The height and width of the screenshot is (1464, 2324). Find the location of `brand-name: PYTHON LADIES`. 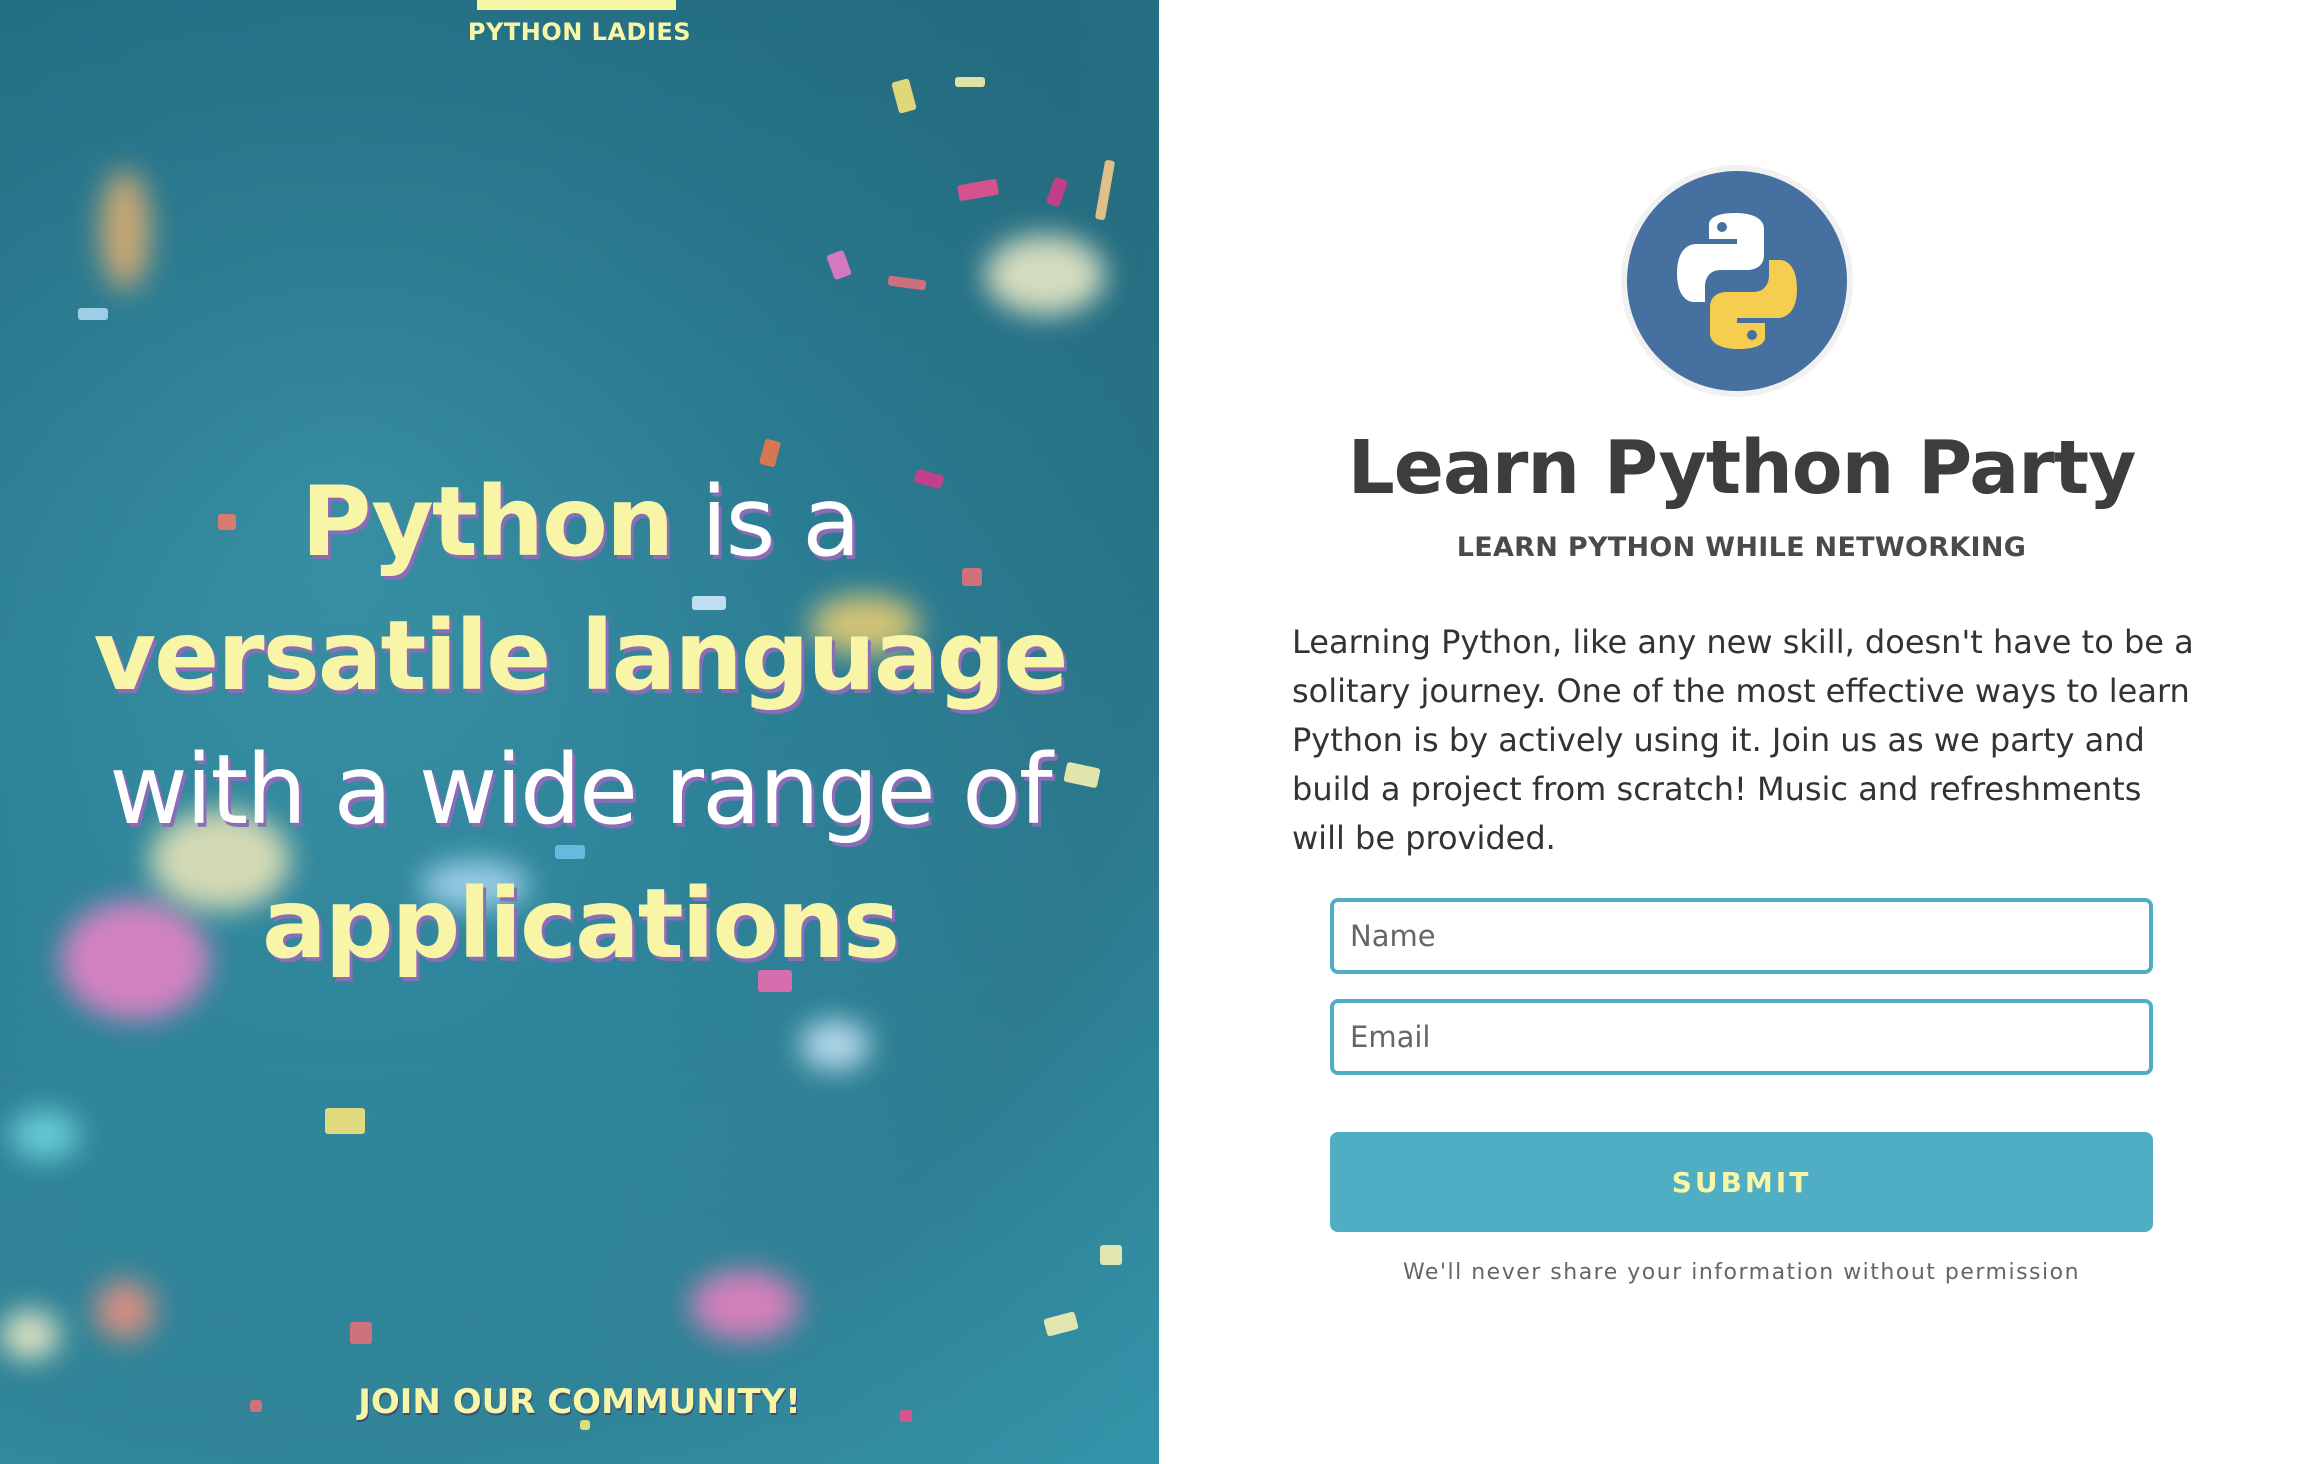

brand-name: PYTHON LADIES is located at coordinates (579, 32).